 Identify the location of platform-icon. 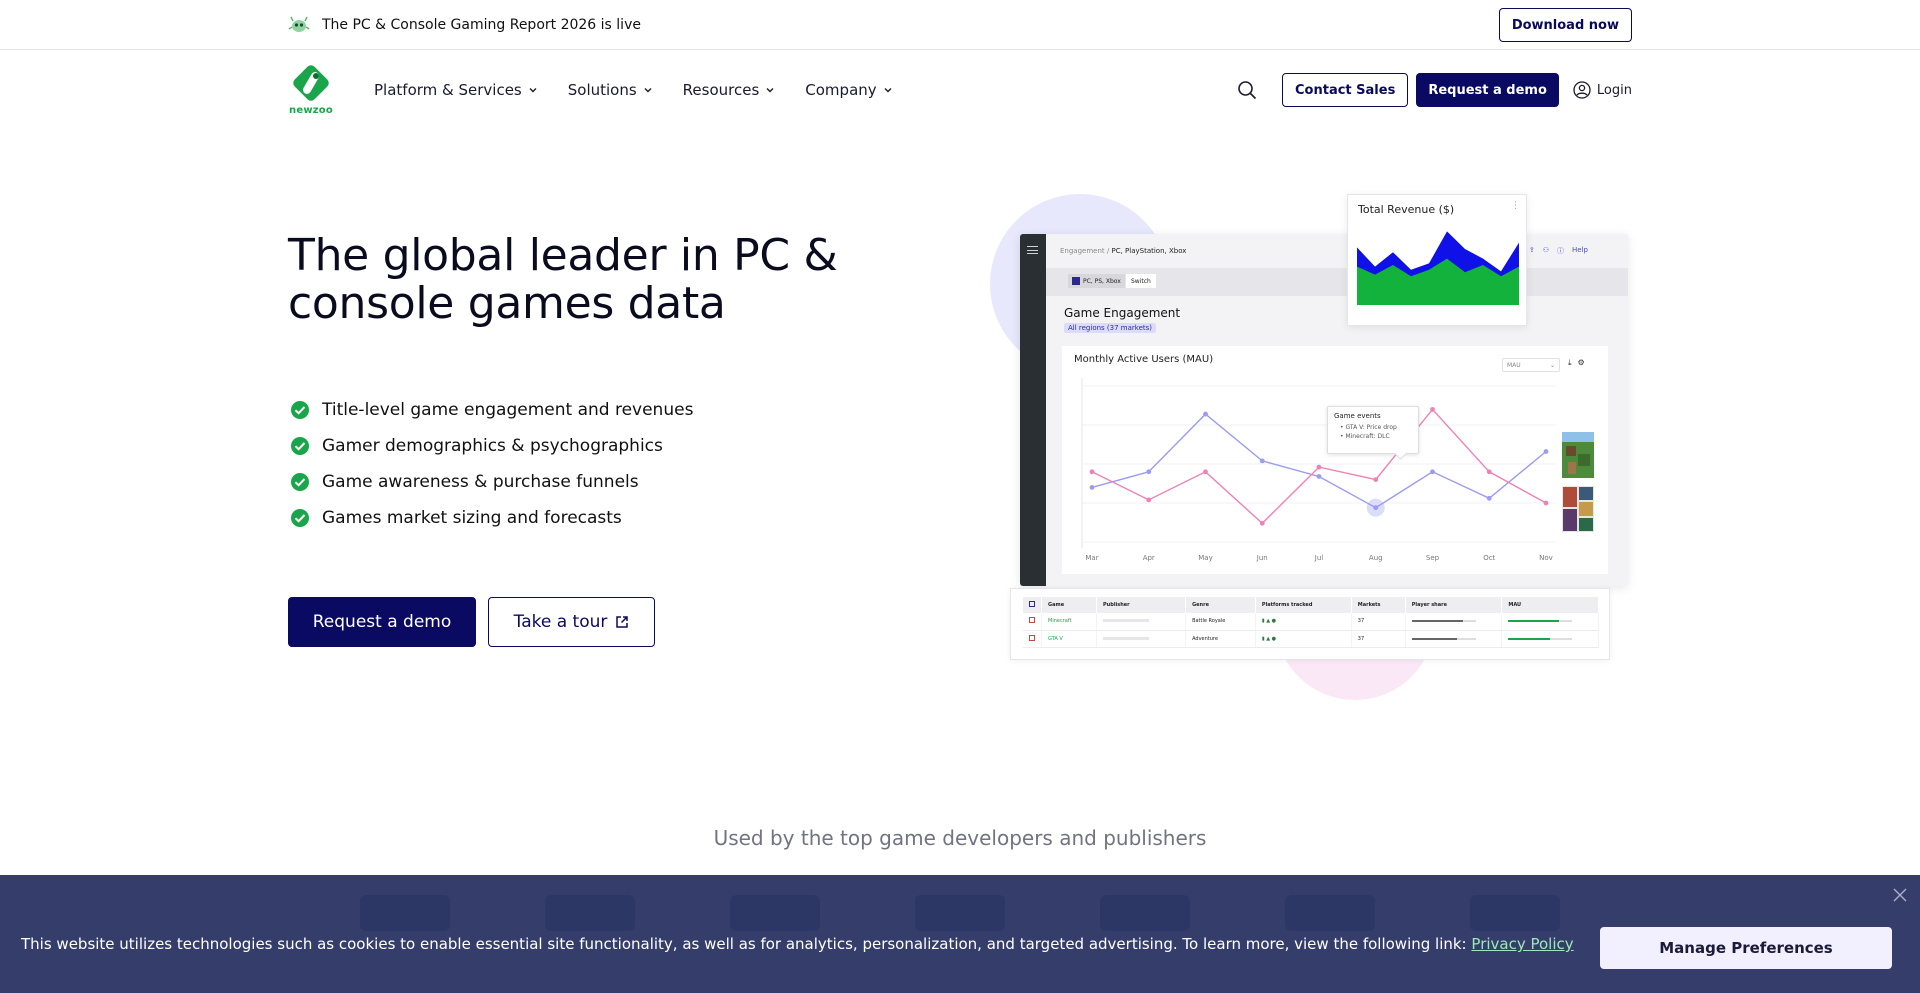
(1076, 281).